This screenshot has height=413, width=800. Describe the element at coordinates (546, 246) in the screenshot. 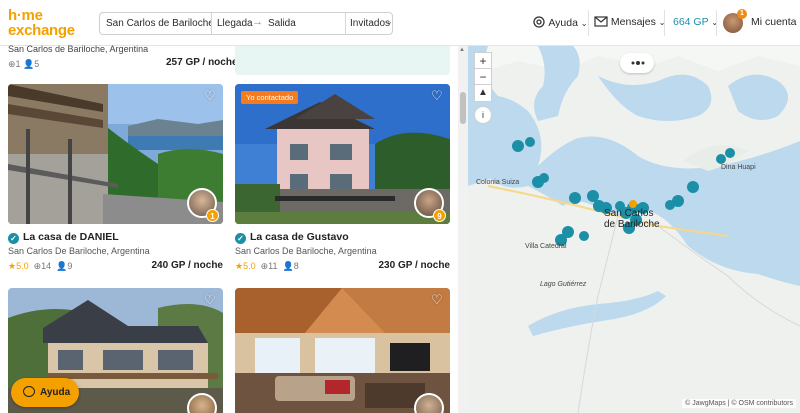

I see `map-label-villa-catedral: Villa Catedral` at that location.